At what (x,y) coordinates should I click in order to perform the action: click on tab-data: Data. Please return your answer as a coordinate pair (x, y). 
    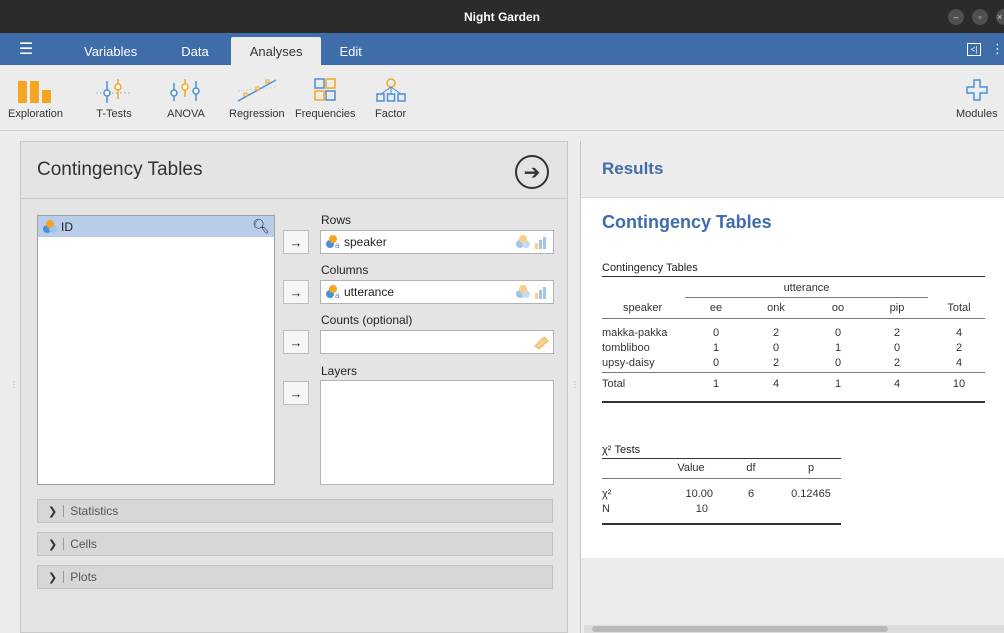
    Looking at the image, I should click on (194, 51).